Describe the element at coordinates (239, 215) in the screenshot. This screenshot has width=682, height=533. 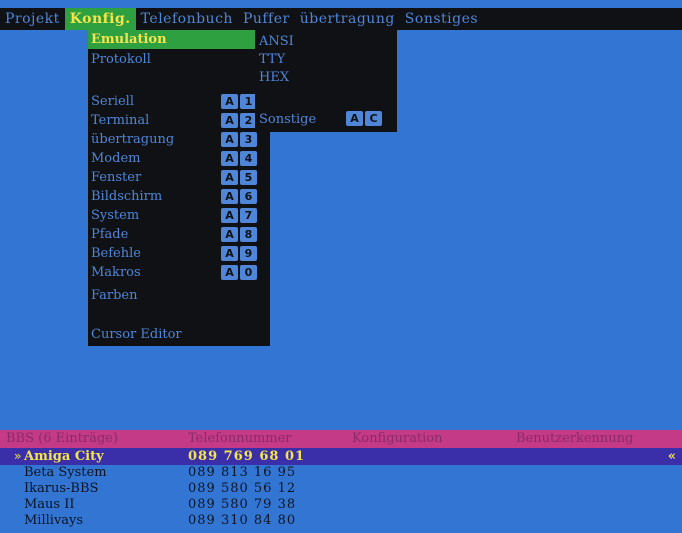
I see `shortcut-key: A 7` at that location.